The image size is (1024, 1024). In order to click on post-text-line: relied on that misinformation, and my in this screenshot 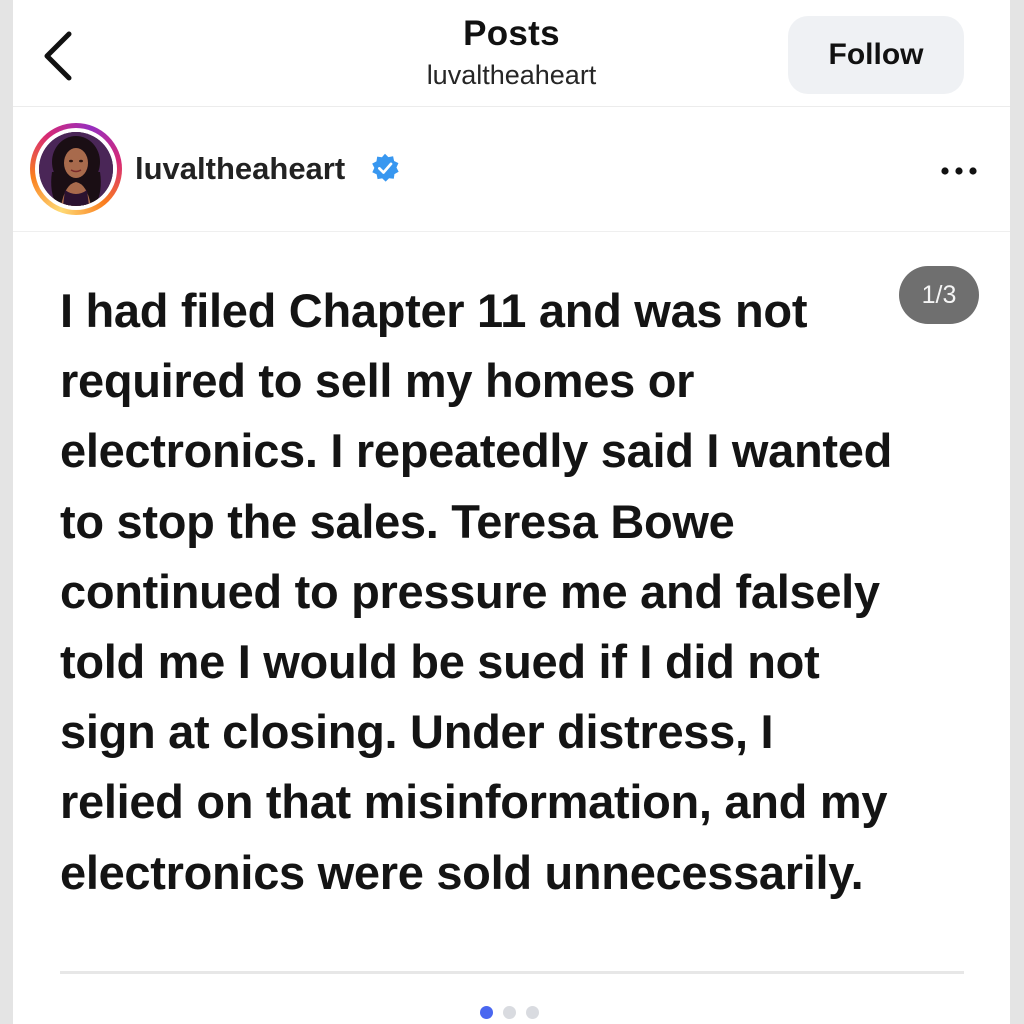, I will do `click(474, 802)`.